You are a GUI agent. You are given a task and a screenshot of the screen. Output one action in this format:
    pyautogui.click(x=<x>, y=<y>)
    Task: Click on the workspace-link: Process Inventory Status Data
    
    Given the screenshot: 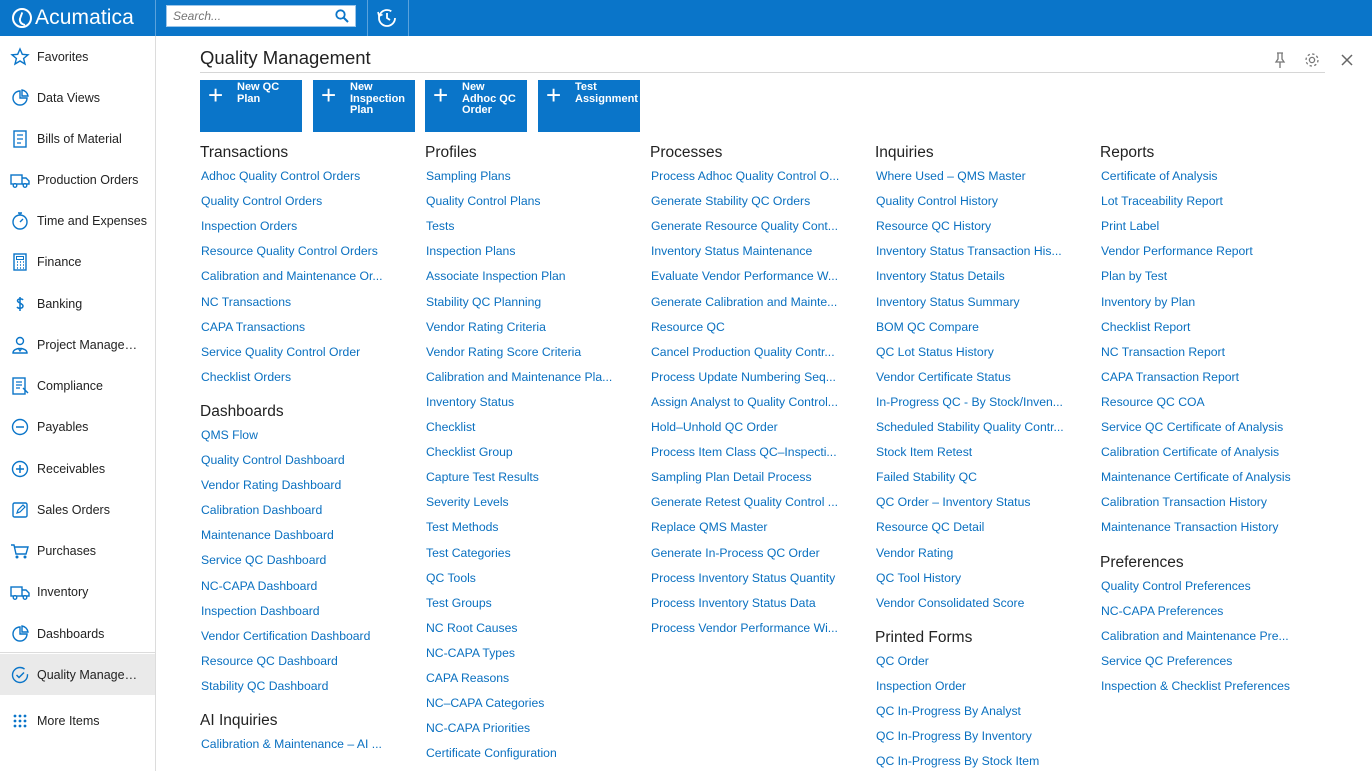 What is the action you would take?
    pyautogui.click(x=733, y=603)
    